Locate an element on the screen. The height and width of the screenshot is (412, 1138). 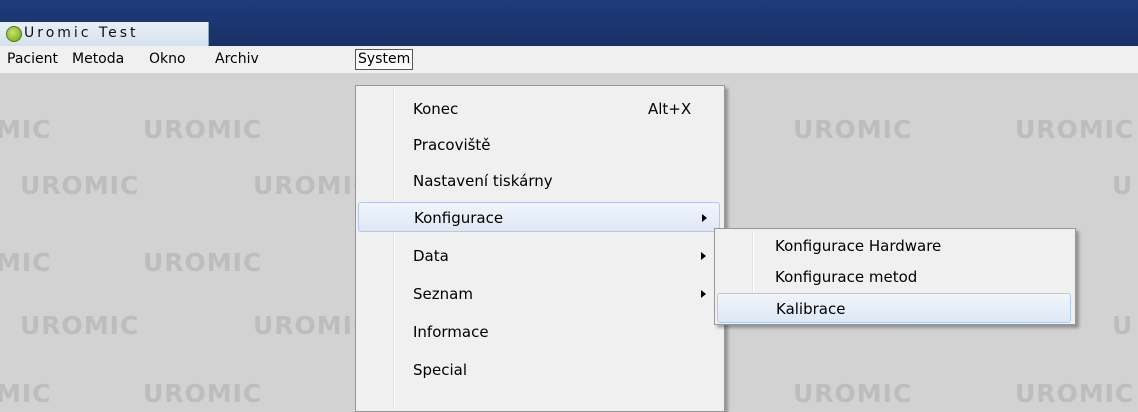
menu-item-informace: Informace is located at coordinates (539, 332).